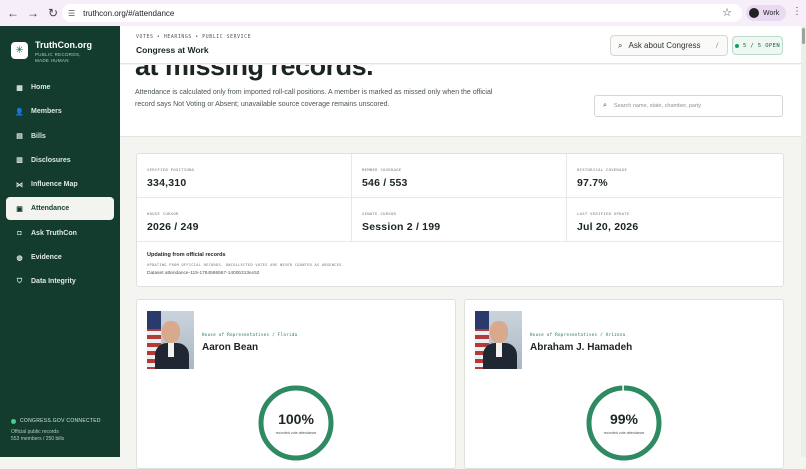 Image resolution: width=806 pixels, height=469 pixels. I want to click on member-search: ⌕, so click(688, 106).